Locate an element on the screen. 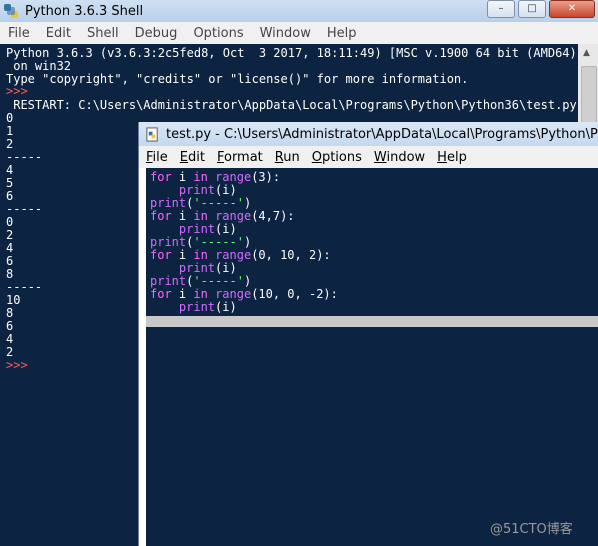 The height and width of the screenshot is (546, 598). editor-menu-run: Run is located at coordinates (286, 157).